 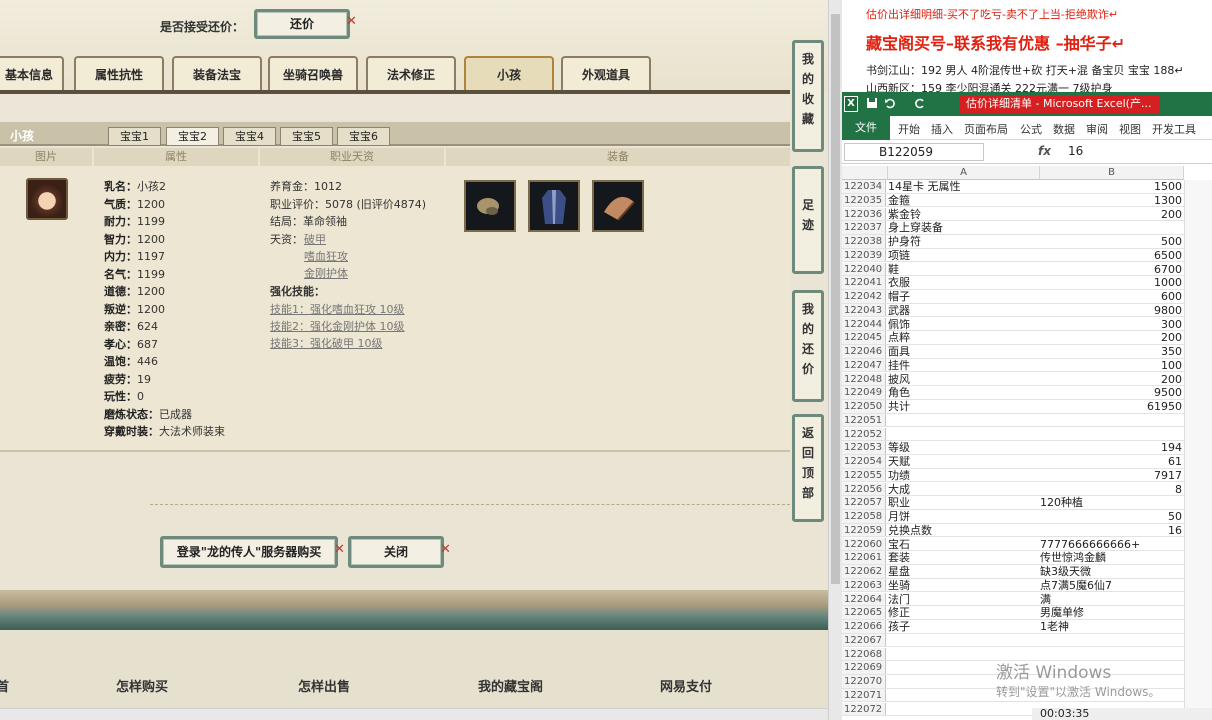 What do you see at coordinates (1075, 151) in the screenshot?
I see `formula-input: 16` at bounding box center [1075, 151].